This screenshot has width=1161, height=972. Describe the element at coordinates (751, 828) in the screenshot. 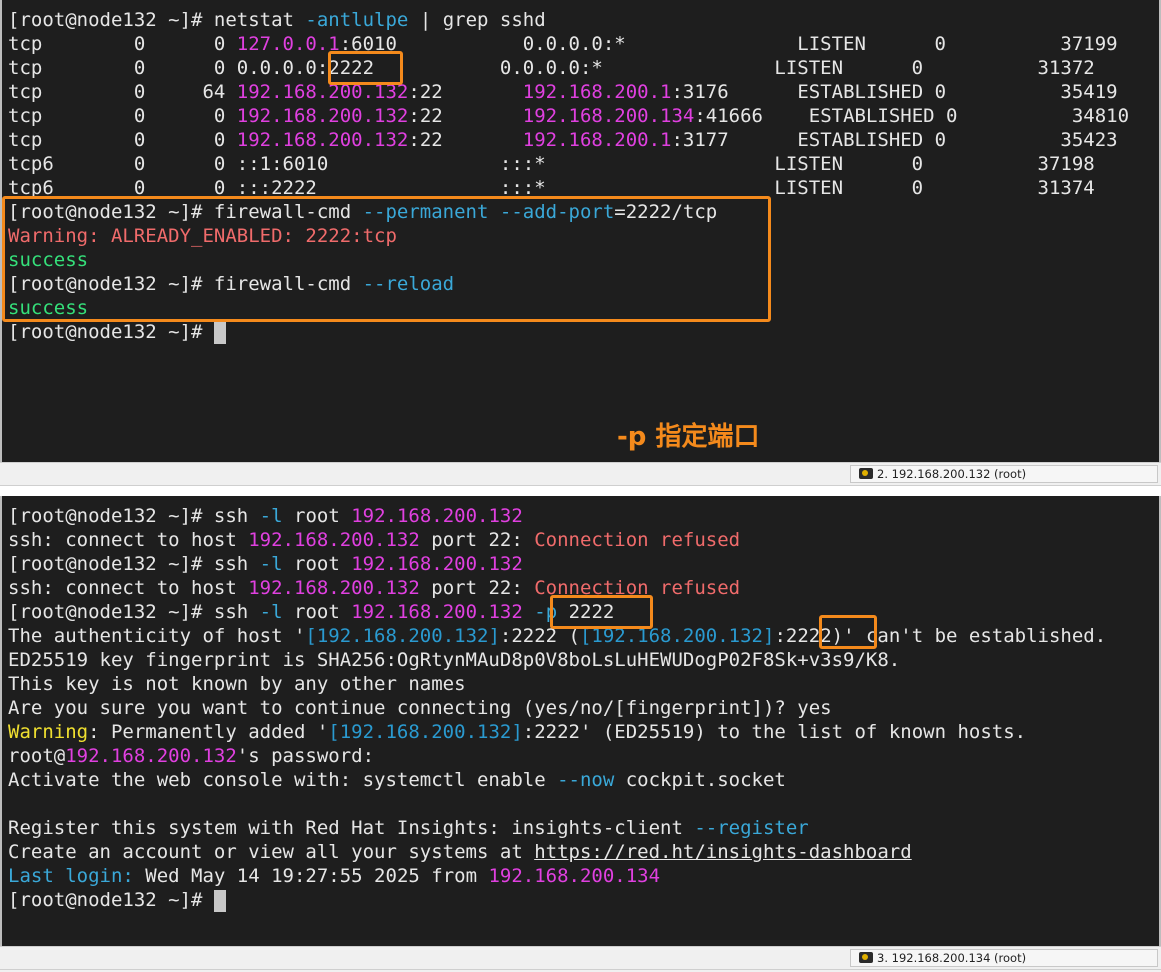

I see `terminal-text: --register` at that location.